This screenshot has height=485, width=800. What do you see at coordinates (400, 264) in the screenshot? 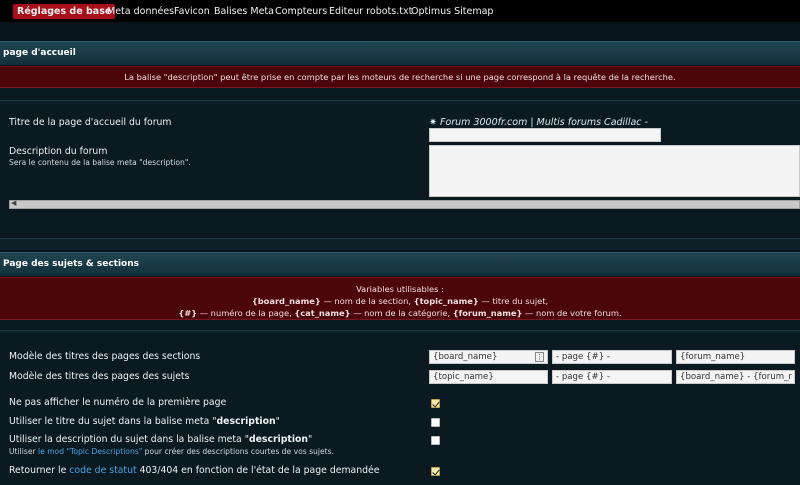
I see `section-header-topics: Page des sujets & sections` at bounding box center [400, 264].